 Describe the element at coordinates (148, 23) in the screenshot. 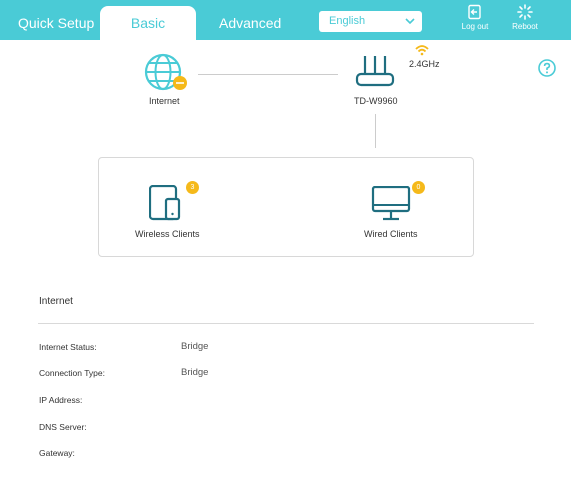

I see `tab-basic: Basic` at that location.